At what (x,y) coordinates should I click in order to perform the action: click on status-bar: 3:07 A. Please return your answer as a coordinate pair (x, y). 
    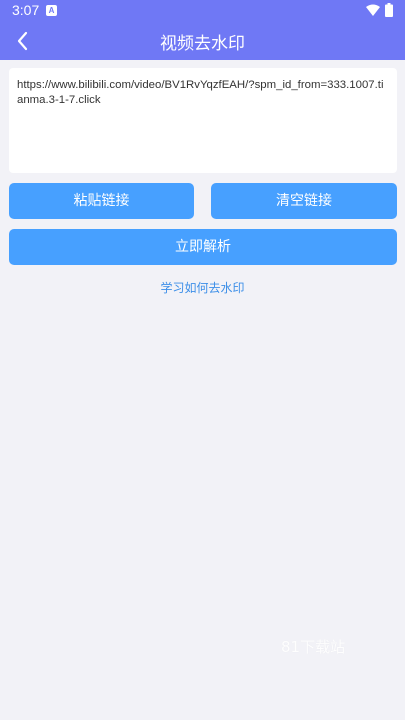
    Looking at the image, I should click on (202, 11).